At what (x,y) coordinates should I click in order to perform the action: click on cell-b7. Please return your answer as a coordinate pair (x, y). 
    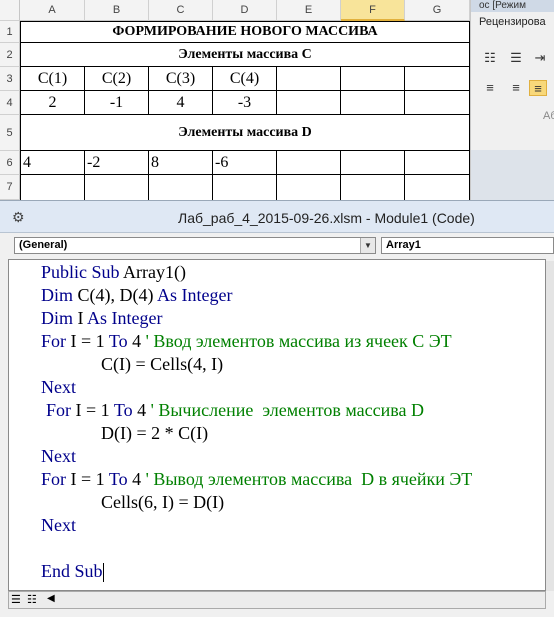
    Looking at the image, I should click on (117, 187).